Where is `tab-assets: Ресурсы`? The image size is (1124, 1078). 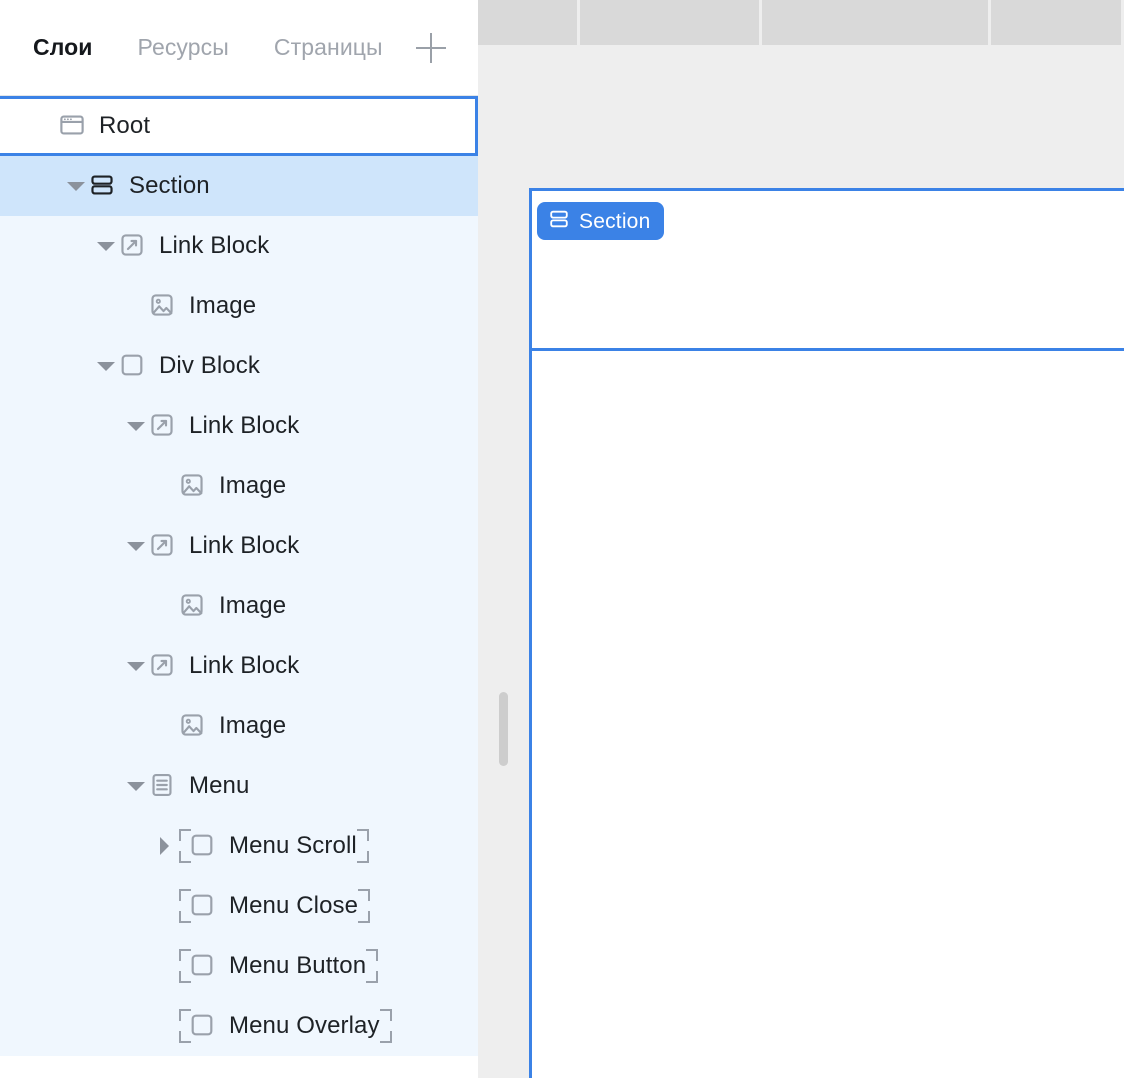 tab-assets: Ресурсы is located at coordinates (183, 47).